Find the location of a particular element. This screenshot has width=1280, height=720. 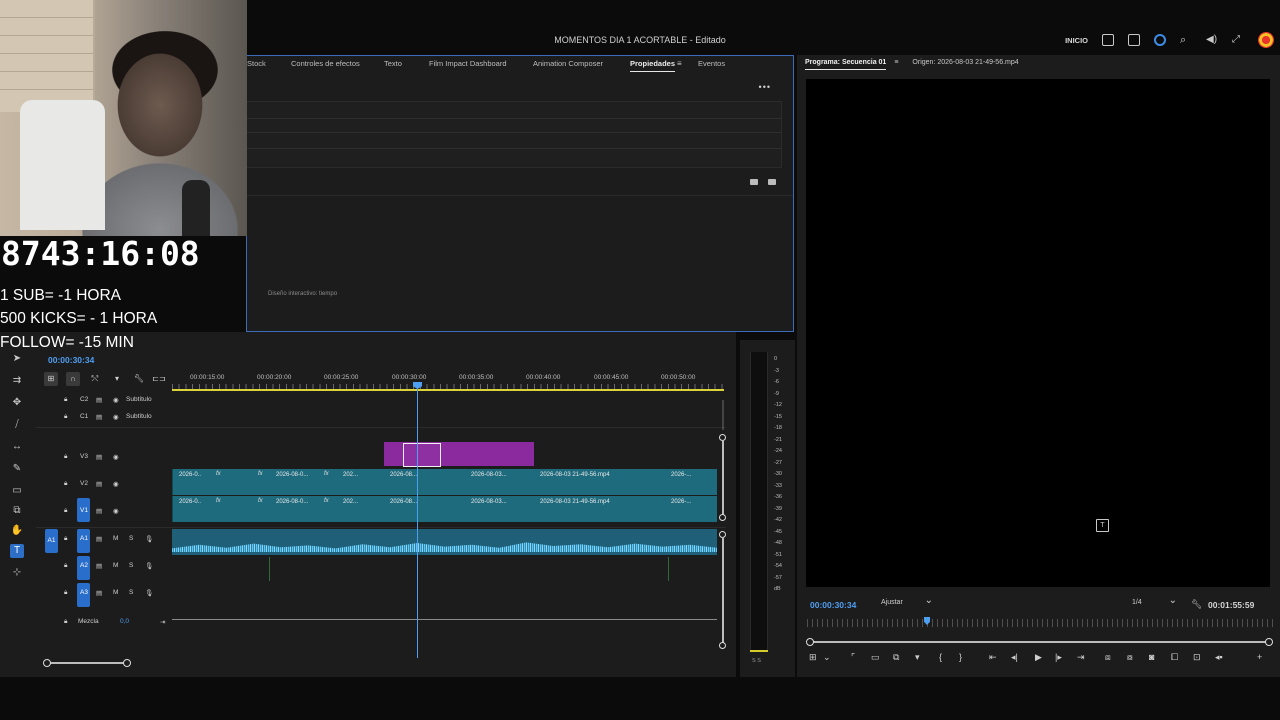

snap-icon: ∩ is located at coordinates (73, 379).